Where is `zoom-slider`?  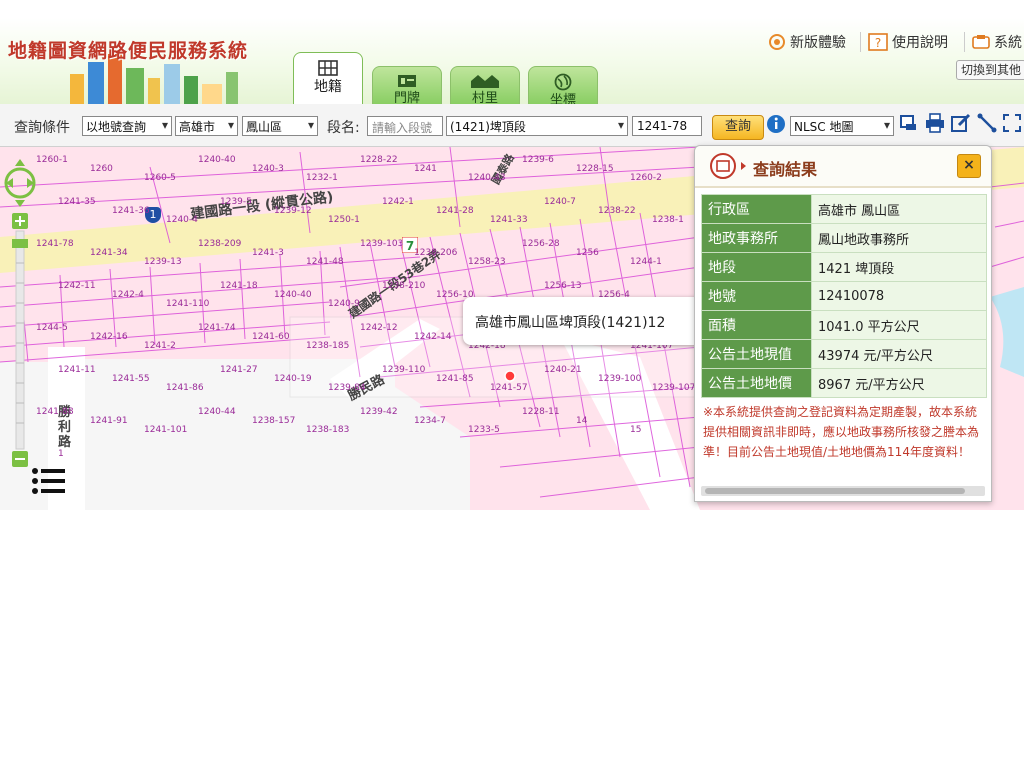
zoom-slider is located at coordinates (20, 341).